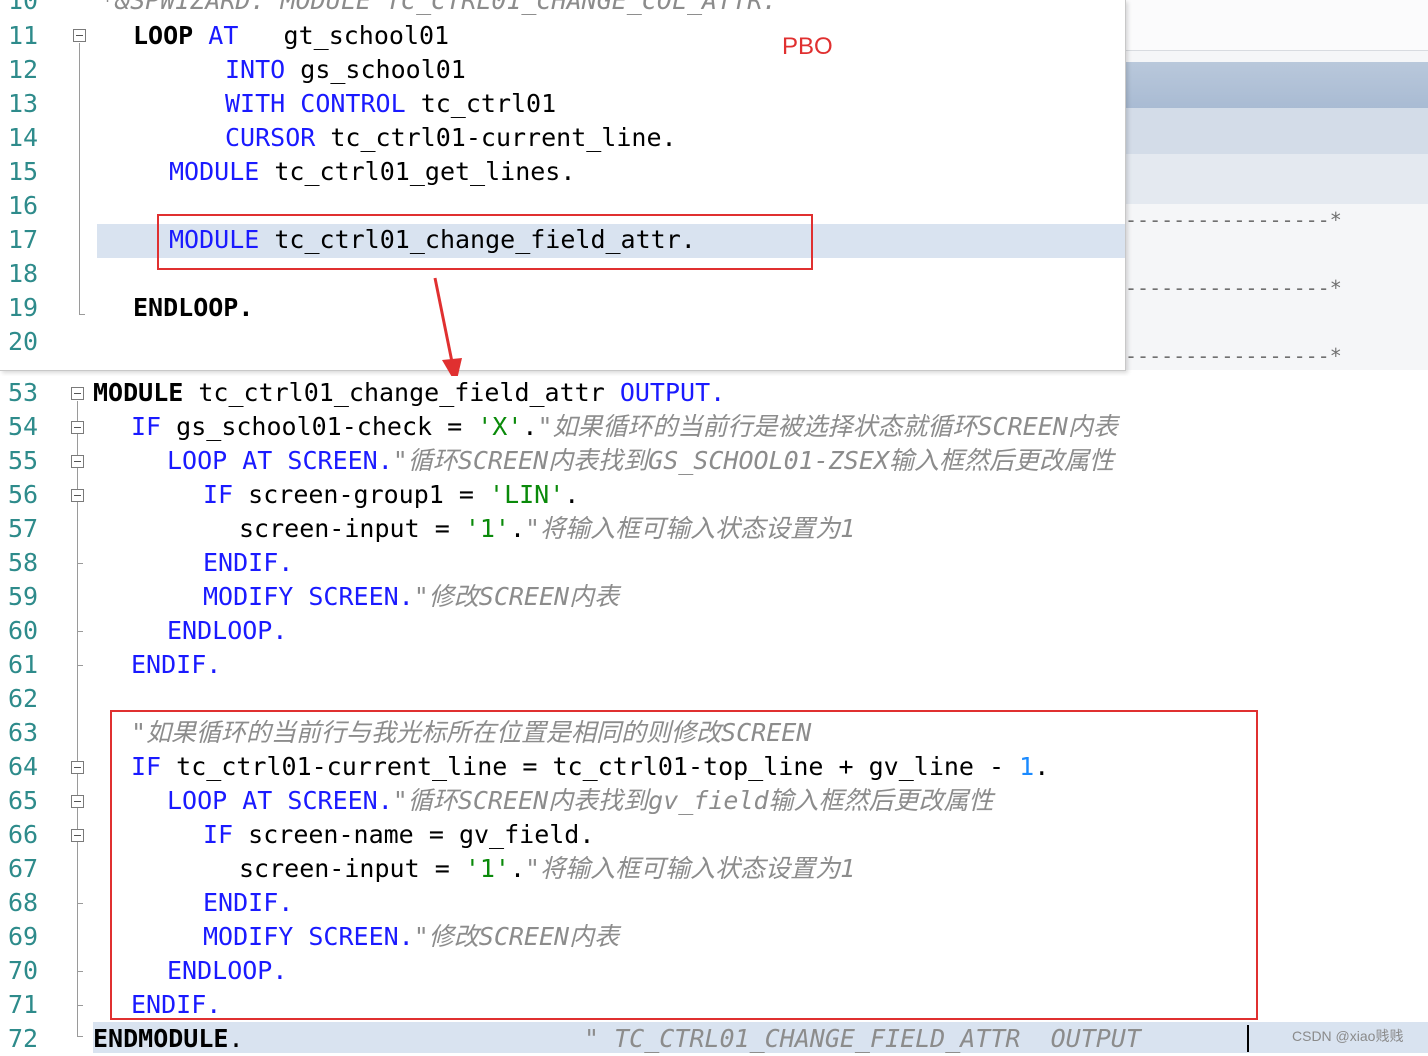 This screenshot has width=1428, height=1056. What do you see at coordinates (23, 834) in the screenshot?
I see `line-number: 66` at bounding box center [23, 834].